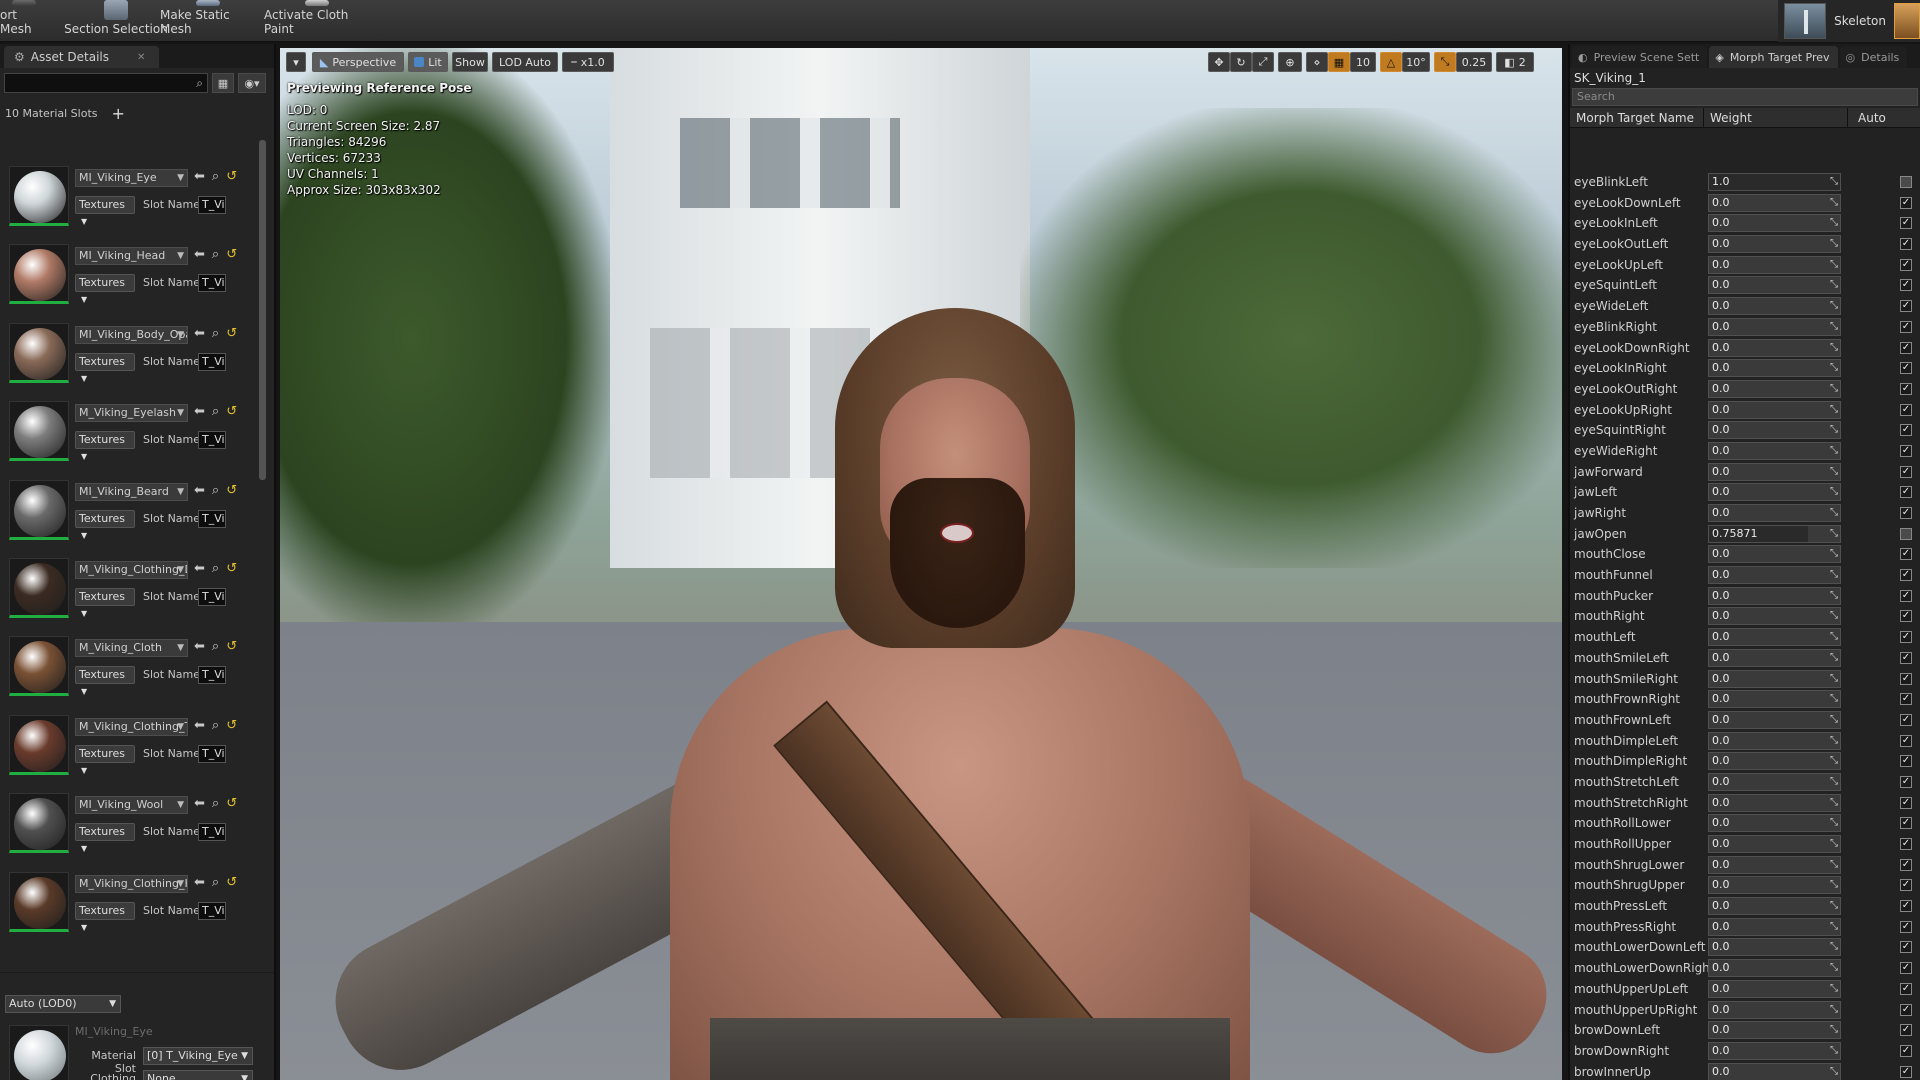  Describe the element at coordinates (39, 1052) in the screenshot. I see `lod-material-thumbnail` at that location.